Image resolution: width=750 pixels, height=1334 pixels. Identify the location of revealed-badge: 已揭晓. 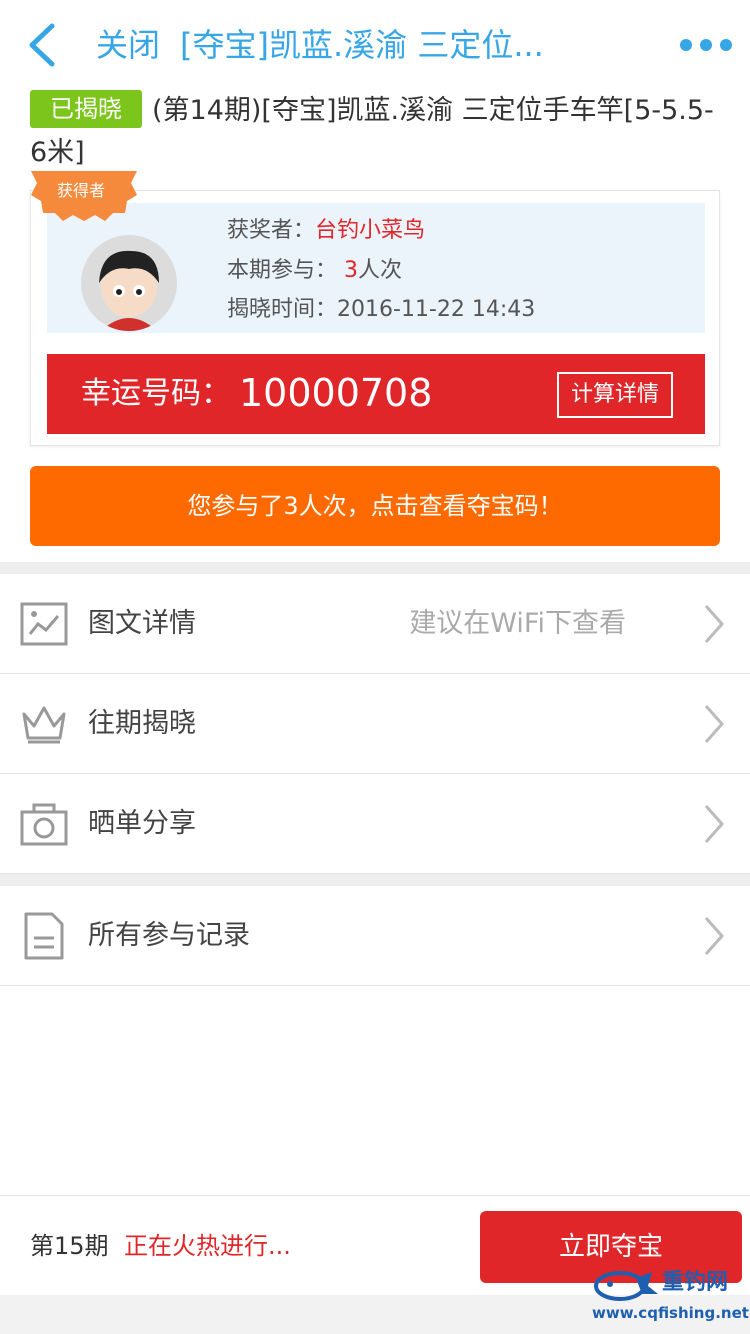
(86, 109).